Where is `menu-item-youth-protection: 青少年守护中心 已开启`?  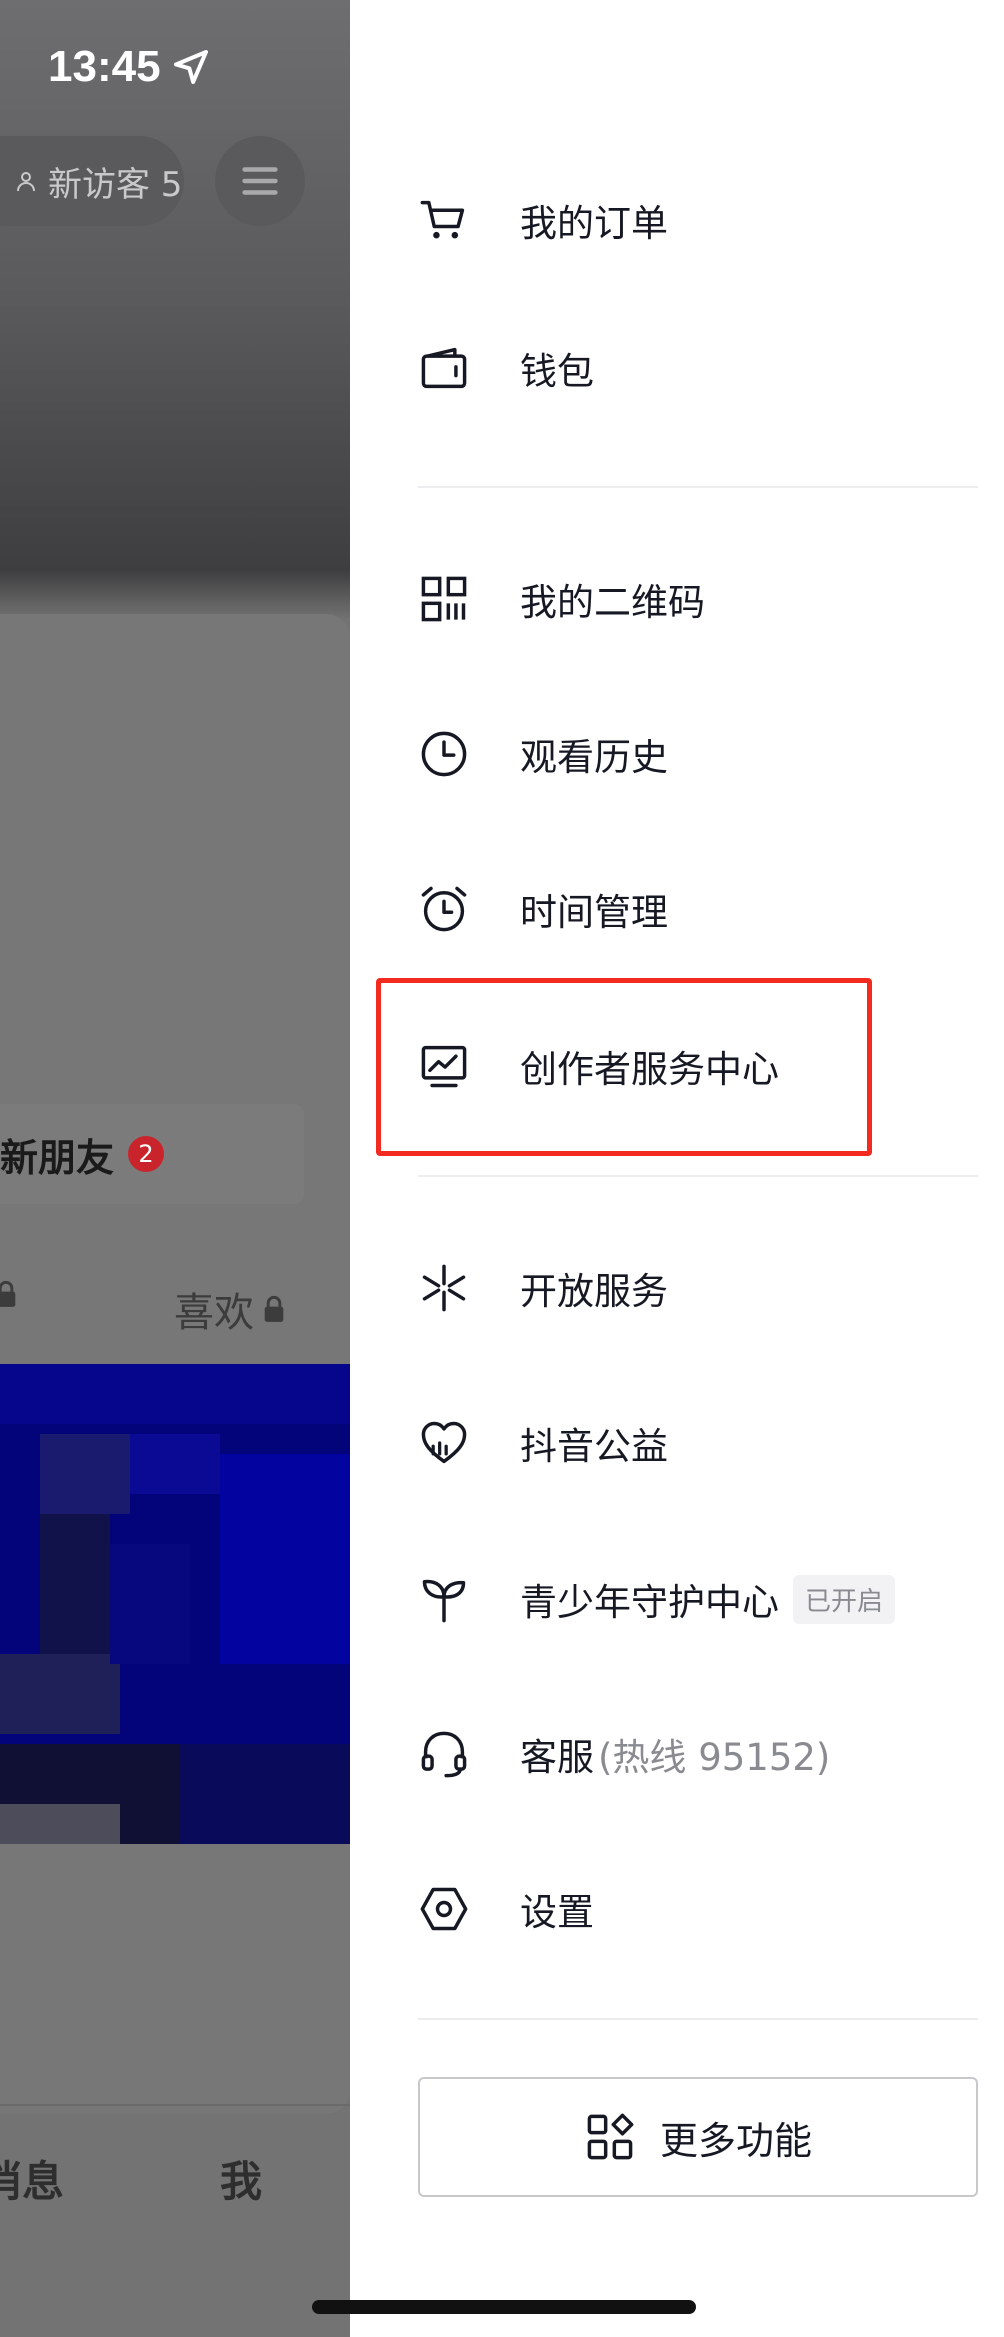
menu-item-youth-protection: 青少年守护中心 已开启 is located at coordinates (698, 1599).